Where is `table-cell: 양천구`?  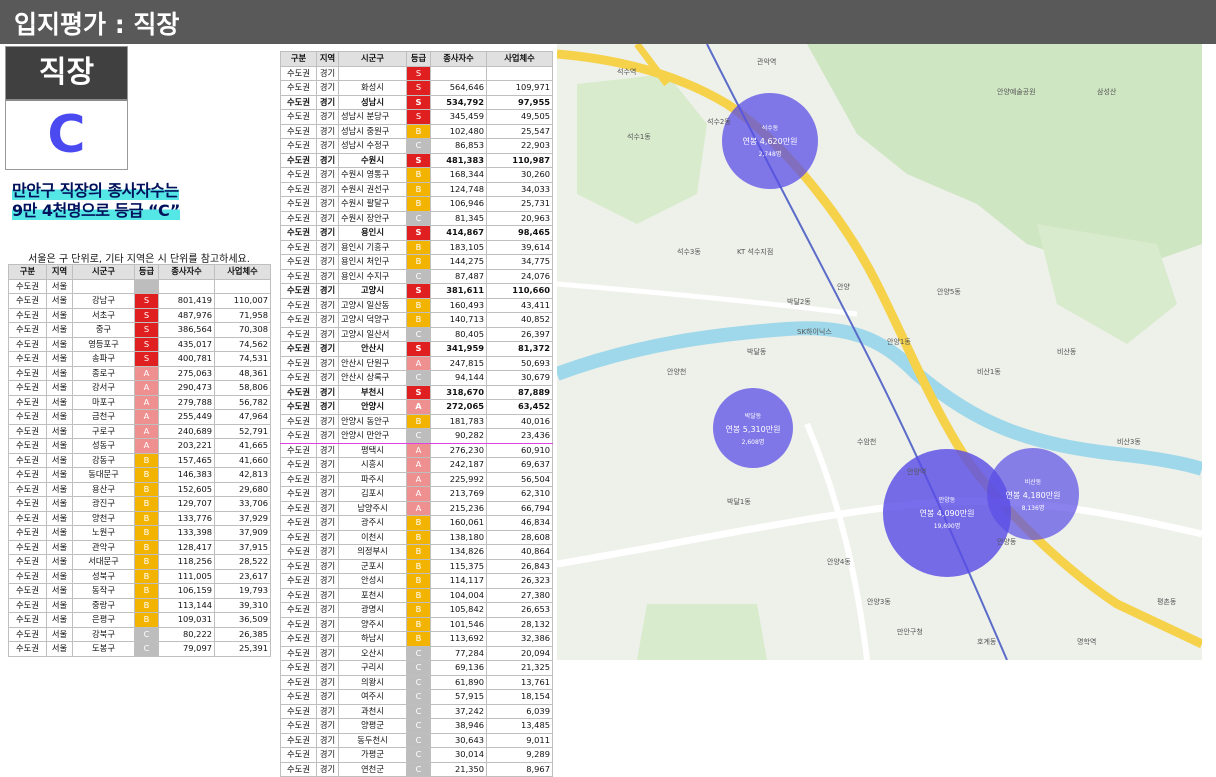
table-cell: 양천구 is located at coordinates (103, 518).